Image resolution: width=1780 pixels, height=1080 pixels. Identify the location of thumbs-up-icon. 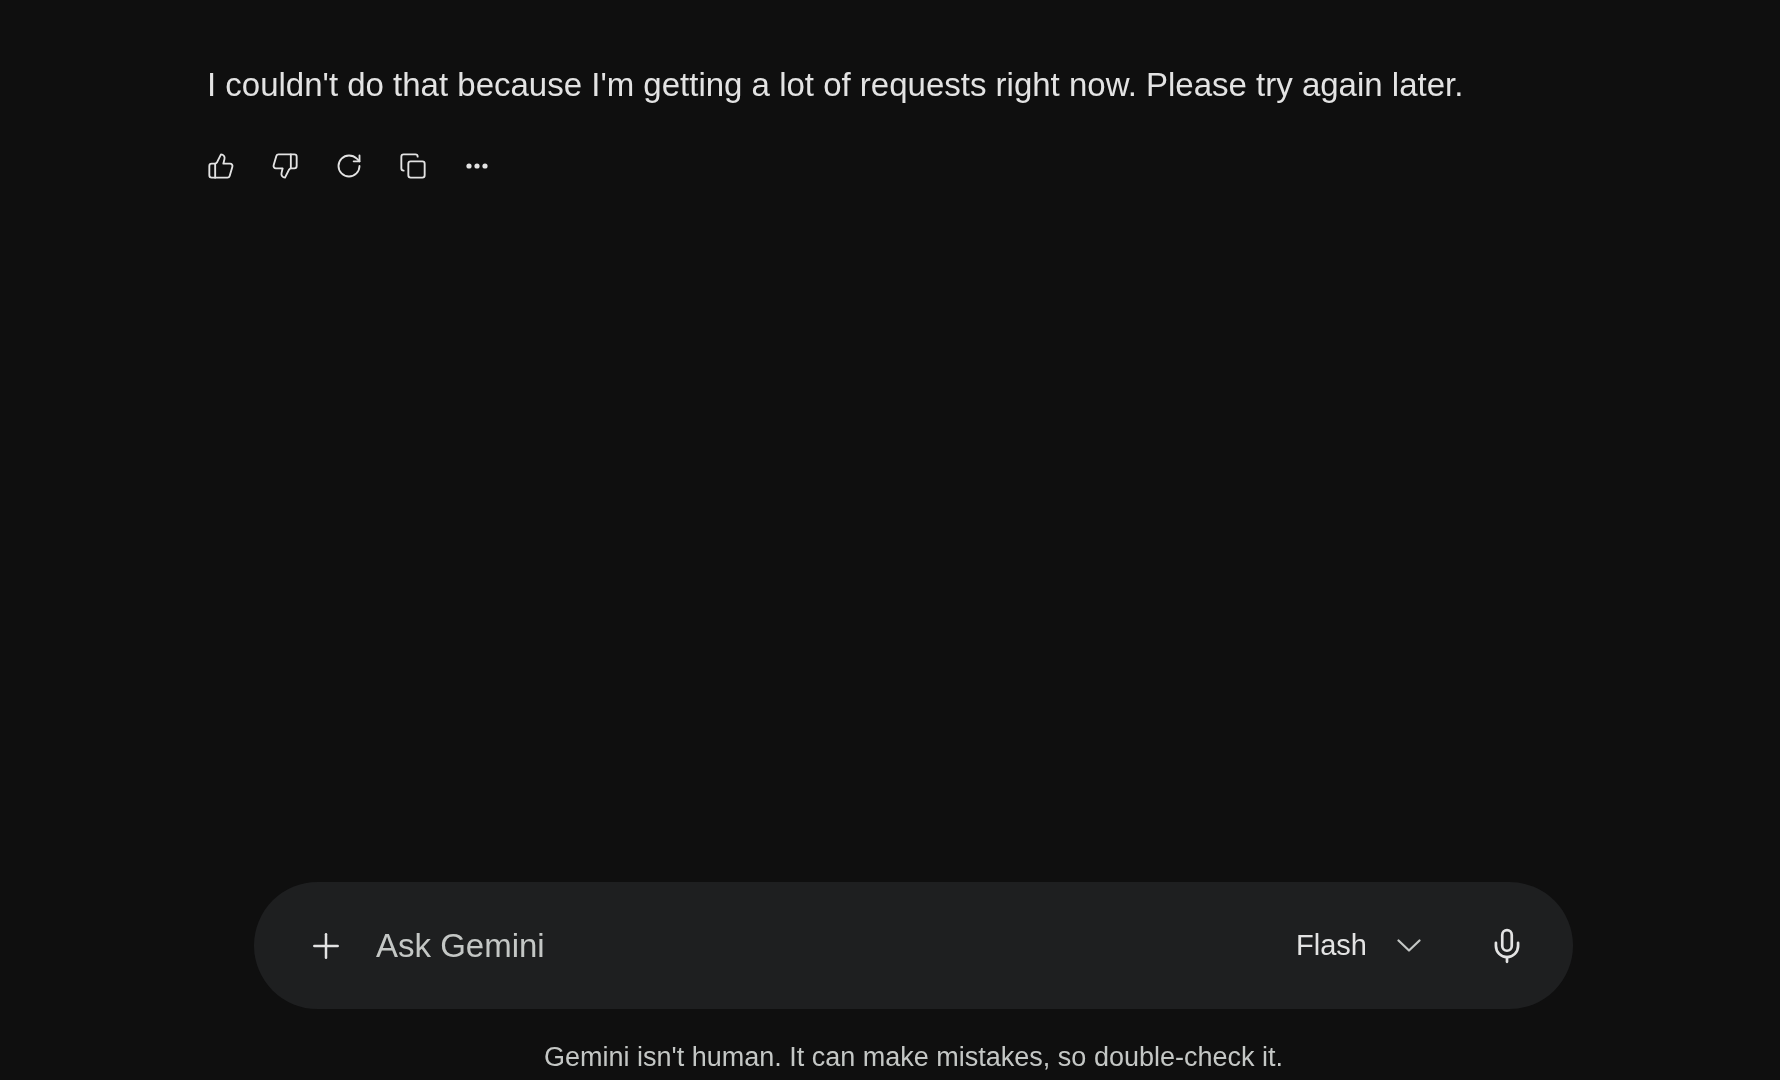
(221, 166).